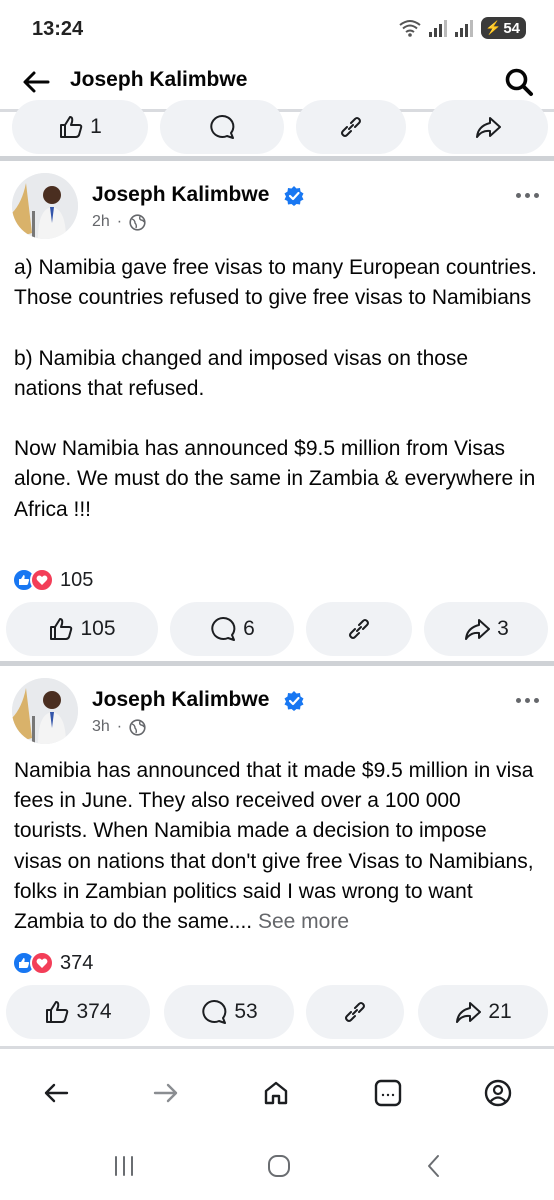 Image resolution: width=554 pixels, height=1200 pixels. I want to click on search-icon, so click(519, 82).